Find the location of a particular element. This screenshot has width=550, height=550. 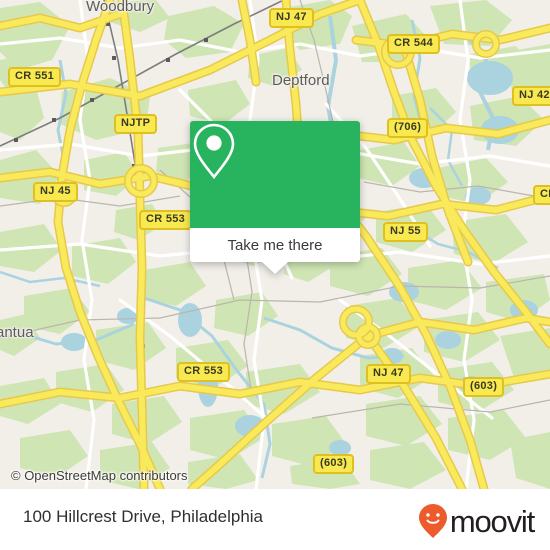

road-shield: NJ 55 is located at coordinates (405, 232).